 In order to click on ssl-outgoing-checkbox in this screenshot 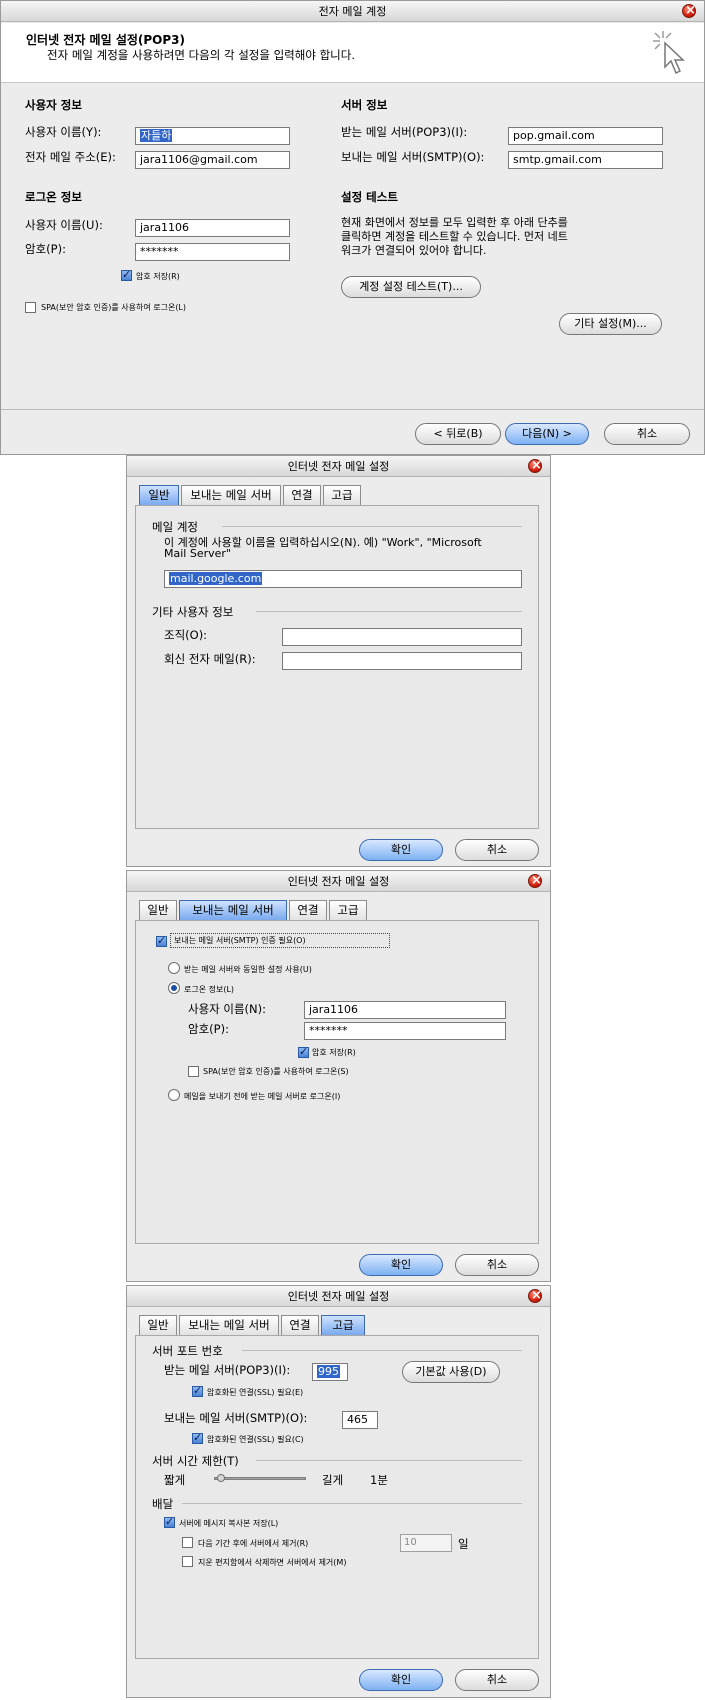, I will do `click(197, 1437)`.